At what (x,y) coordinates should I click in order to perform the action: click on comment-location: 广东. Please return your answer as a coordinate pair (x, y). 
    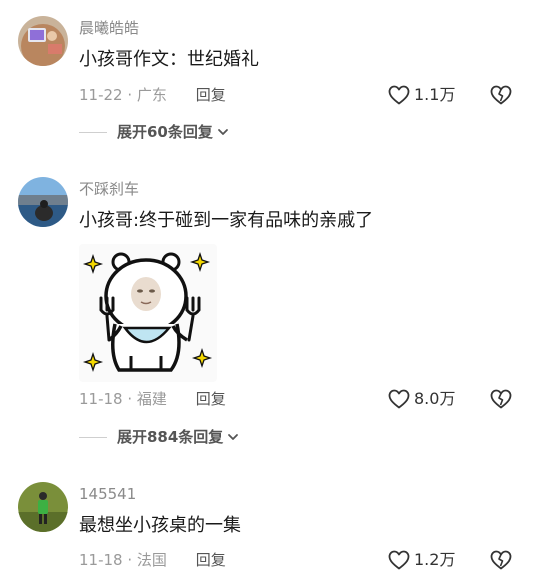
    Looking at the image, I should click on (151, 95).